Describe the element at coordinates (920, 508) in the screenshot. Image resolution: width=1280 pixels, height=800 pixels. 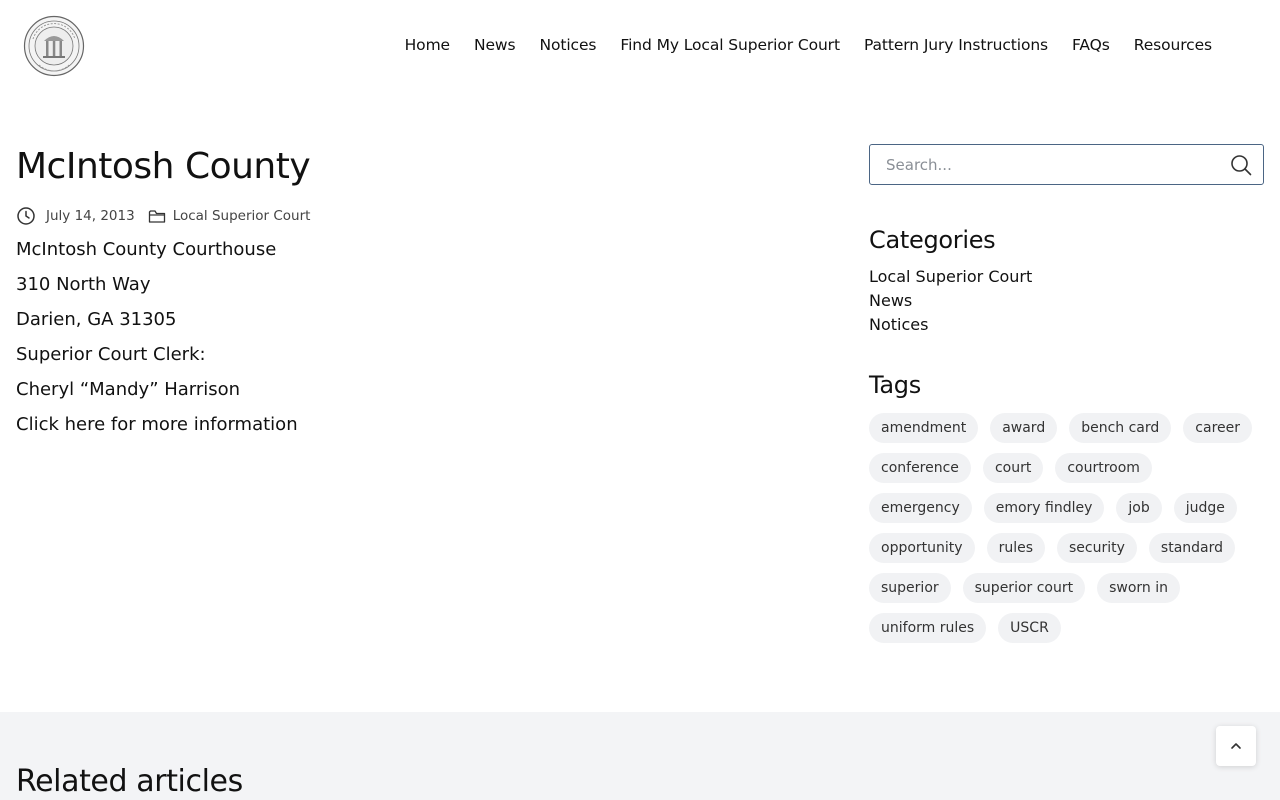
I see `tag-emergency: emergency` at that location.